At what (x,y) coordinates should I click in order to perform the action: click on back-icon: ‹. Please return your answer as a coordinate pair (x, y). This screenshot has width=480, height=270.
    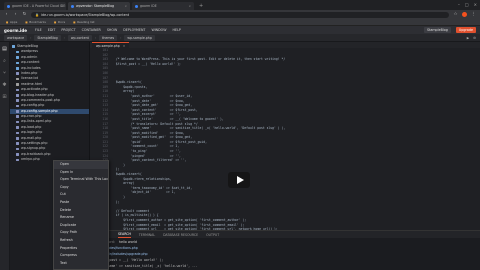
    Looking at the image, I should click on (6, 14).